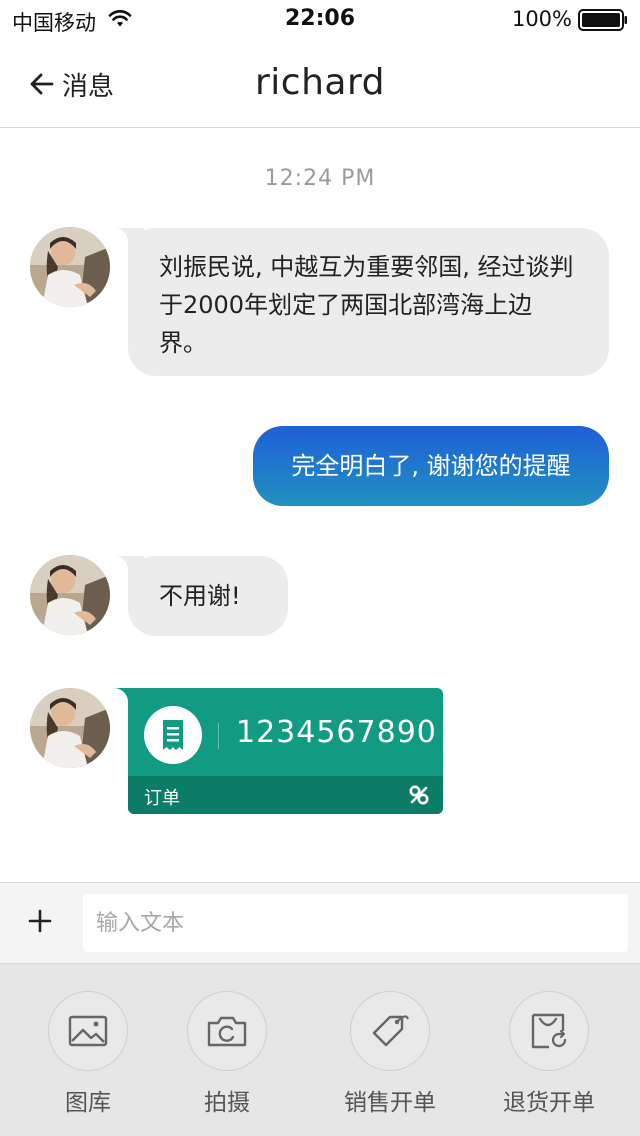 The height and width of the screenshot is (1136, 640). What do you see at coordinates (541, 19) in the screenshot?
I see `battery-percentage: 100%` at bounding box center [541, 19].